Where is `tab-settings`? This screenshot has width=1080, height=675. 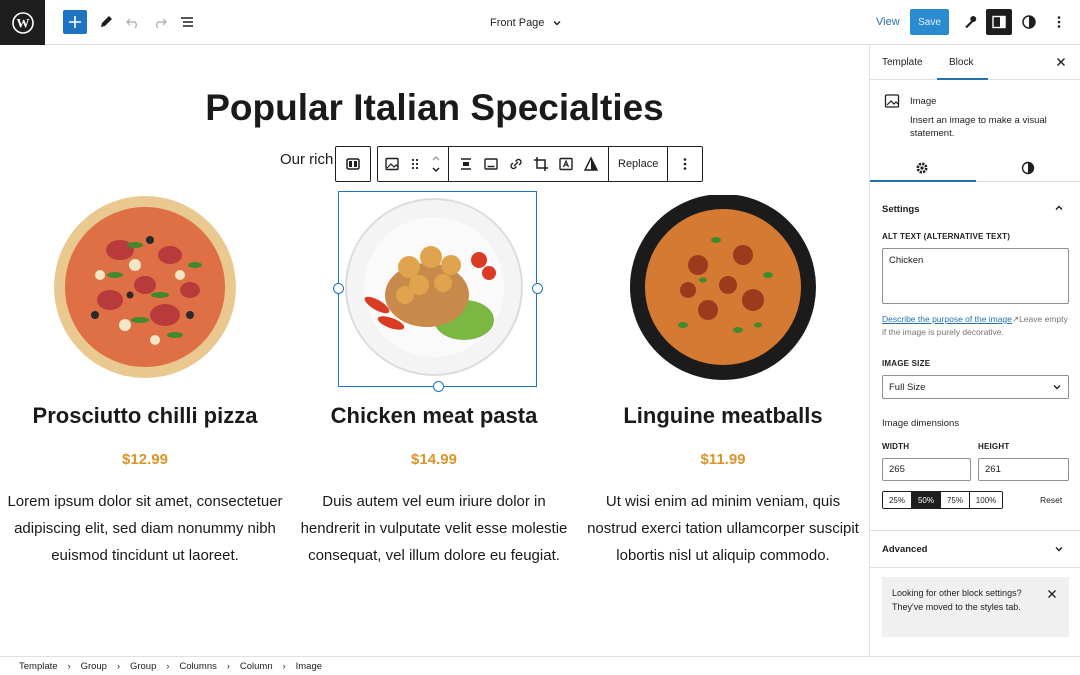
tab-settings is located at coordinates (922, 170).